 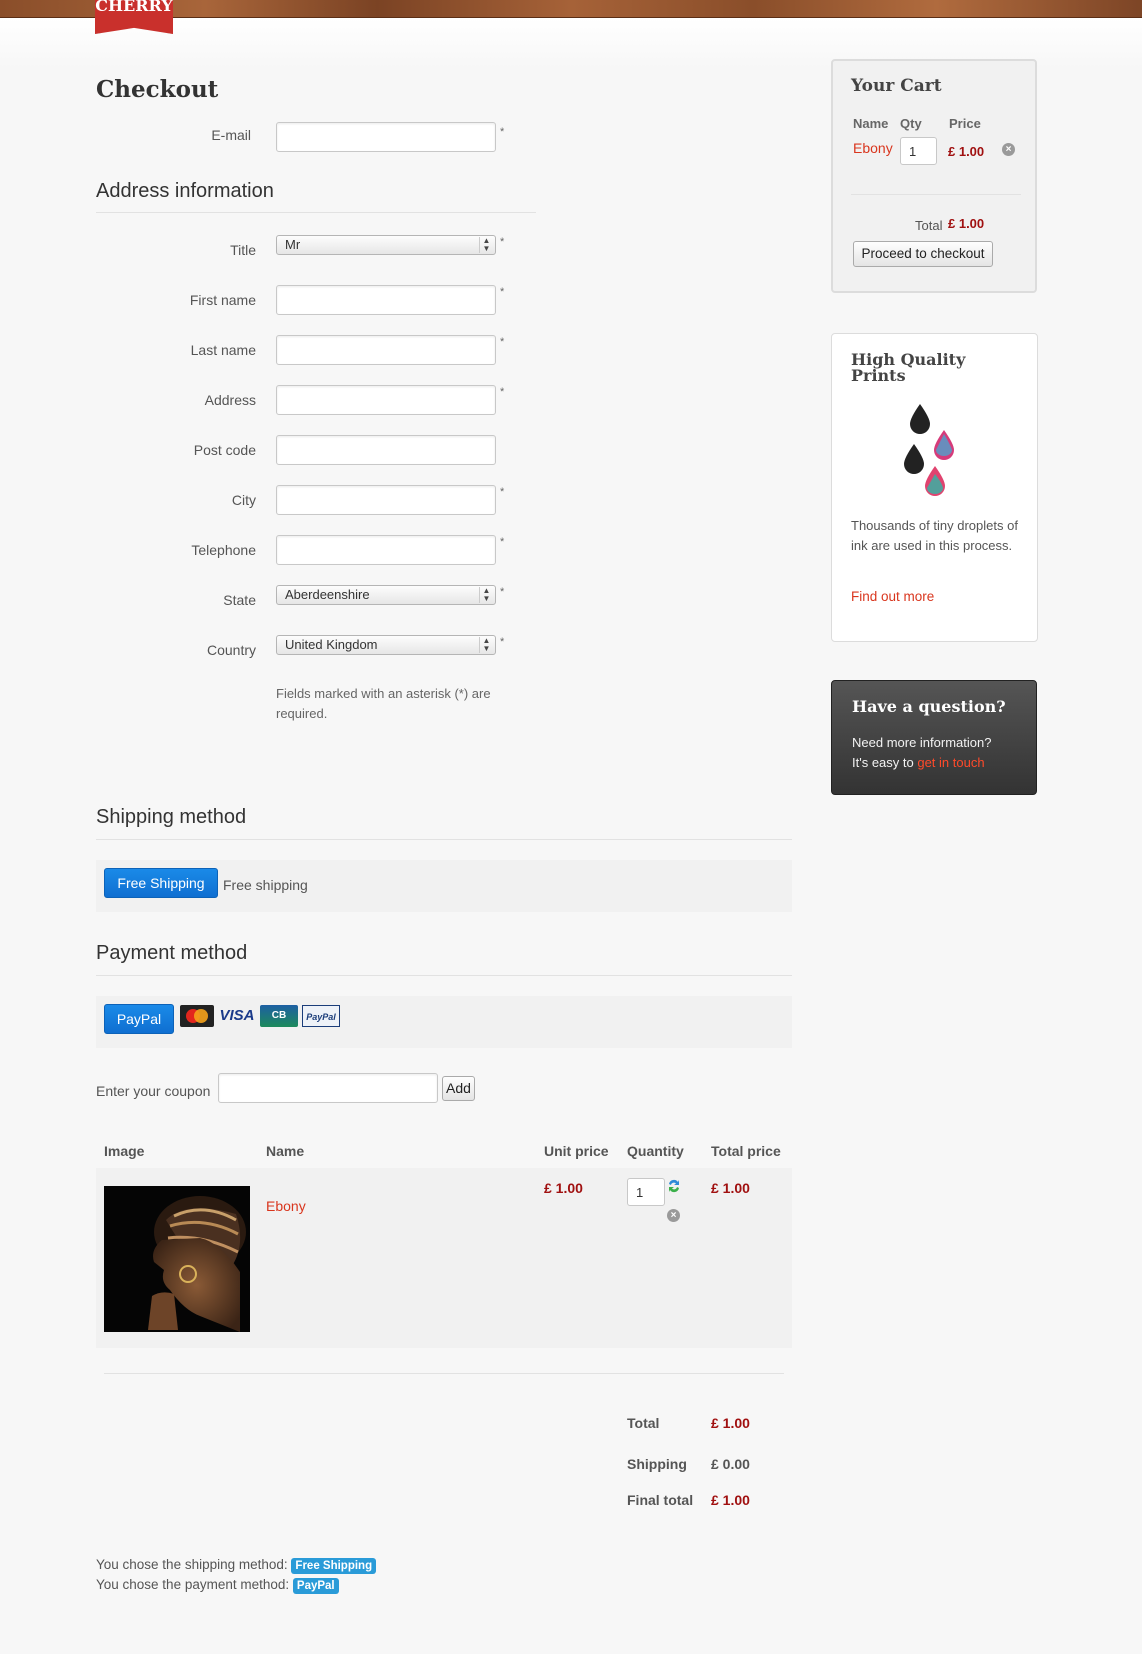 What do you see at coordinates (1008, 149) in the screenshot?
I see `cart-remove-icon: ×` at bounding box center [1008, 149].